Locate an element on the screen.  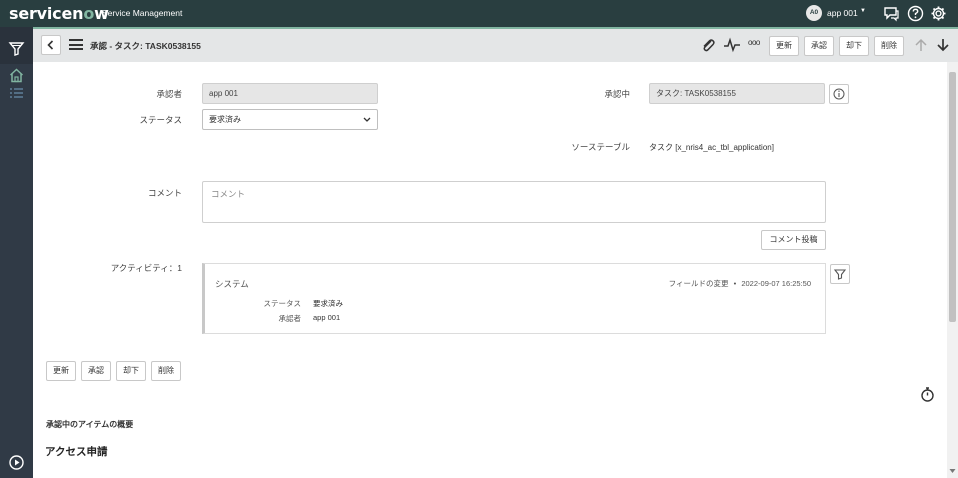
activity-field-label: 承認者 is located at coordinates (290, 318).